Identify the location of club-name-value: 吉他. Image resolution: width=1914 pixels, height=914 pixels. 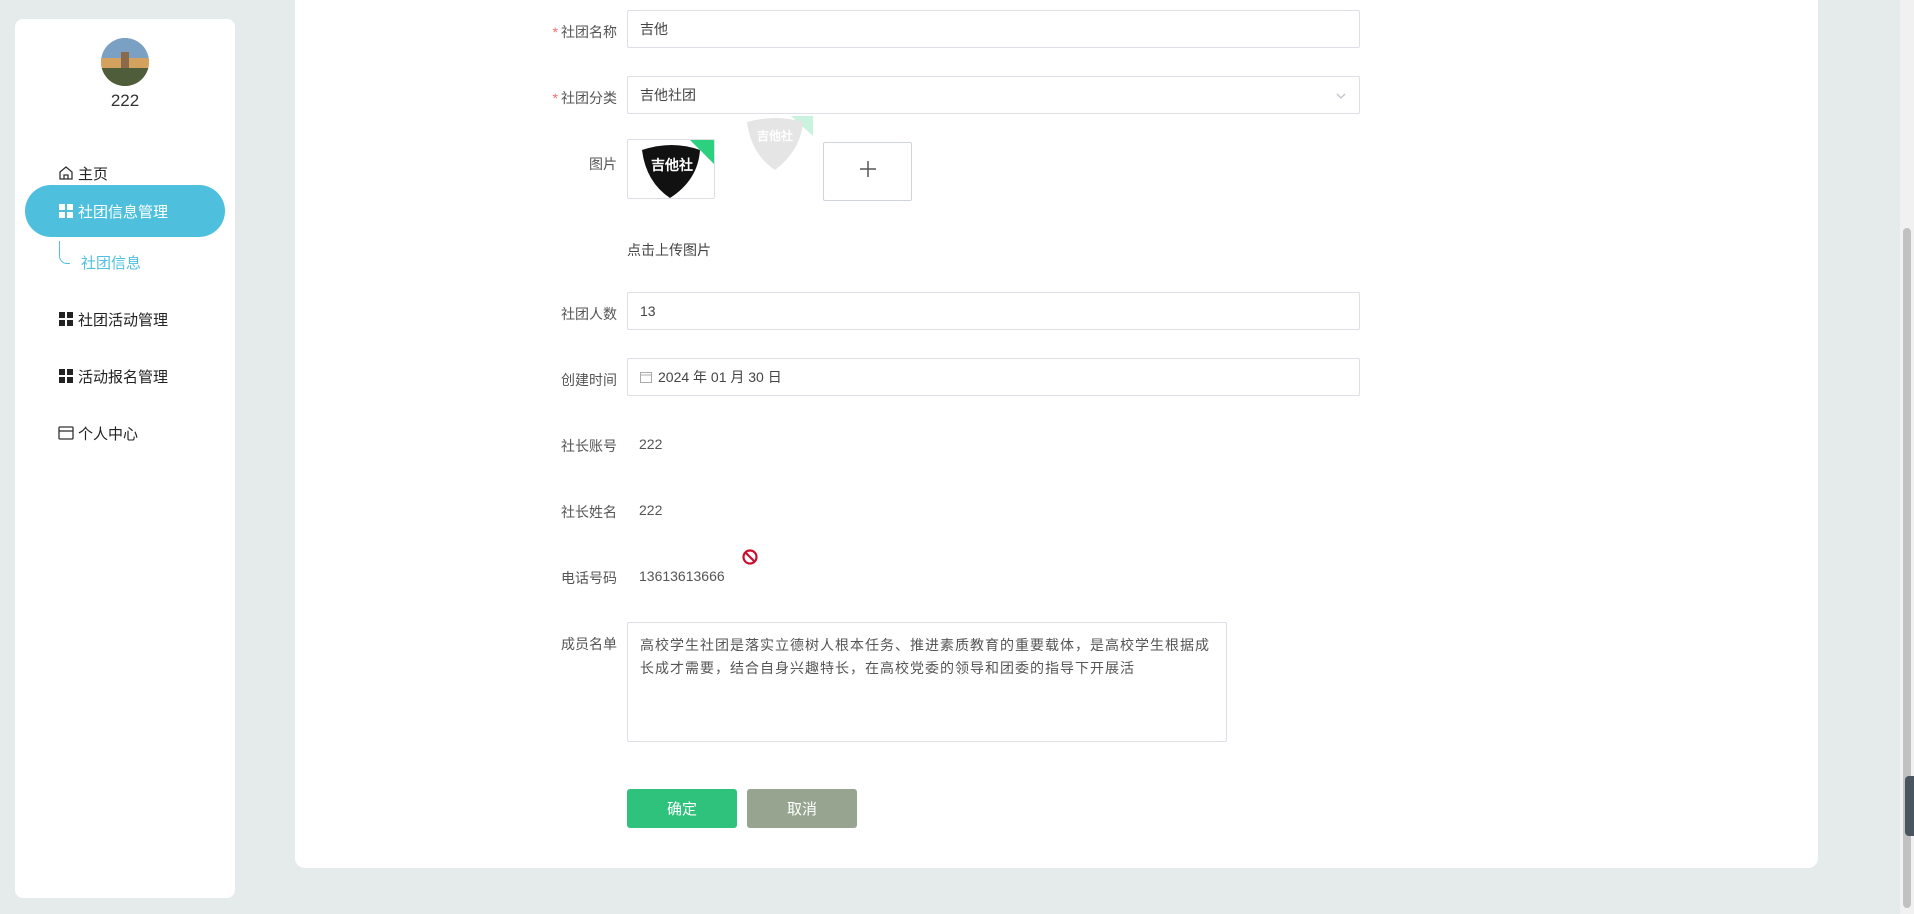
(654, 29).